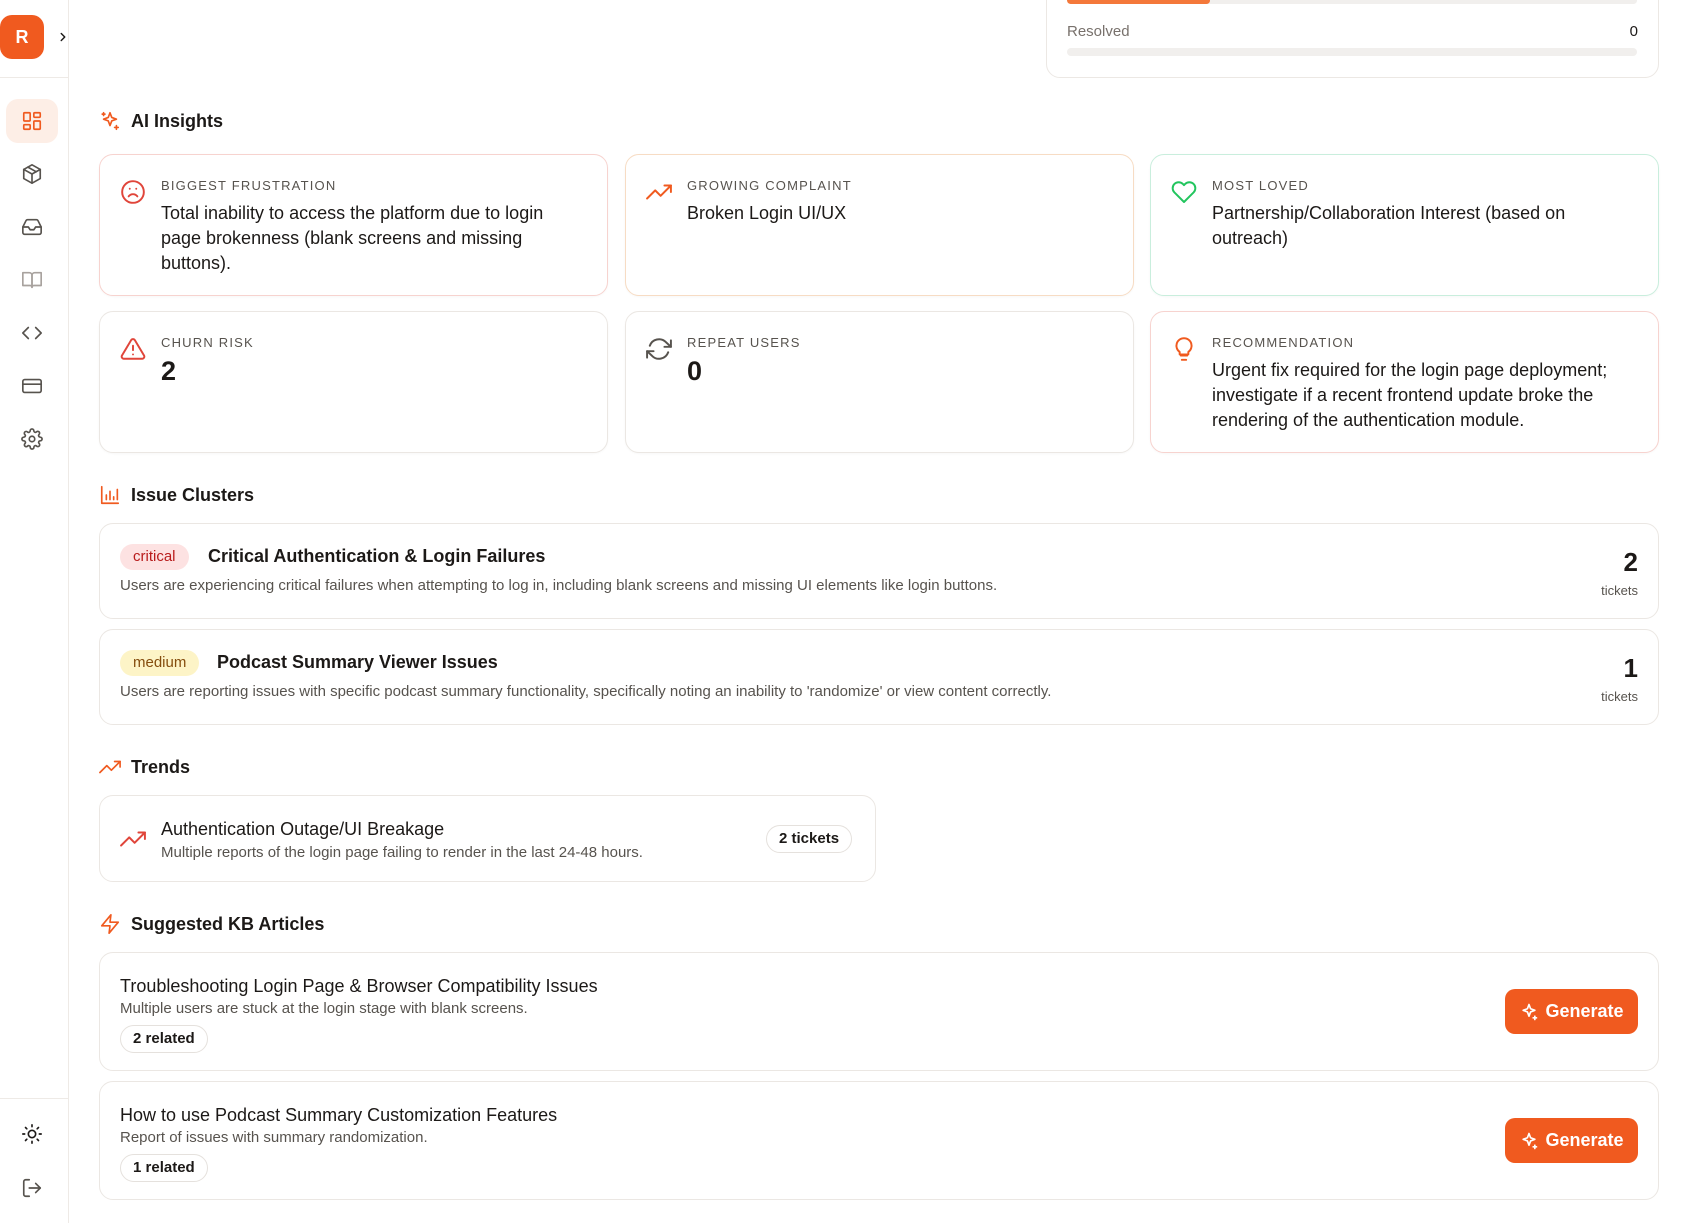 Image resolution: width=1682 pixels, height=1223 pixels. I want to click on nav-billing, so click(32, 386).